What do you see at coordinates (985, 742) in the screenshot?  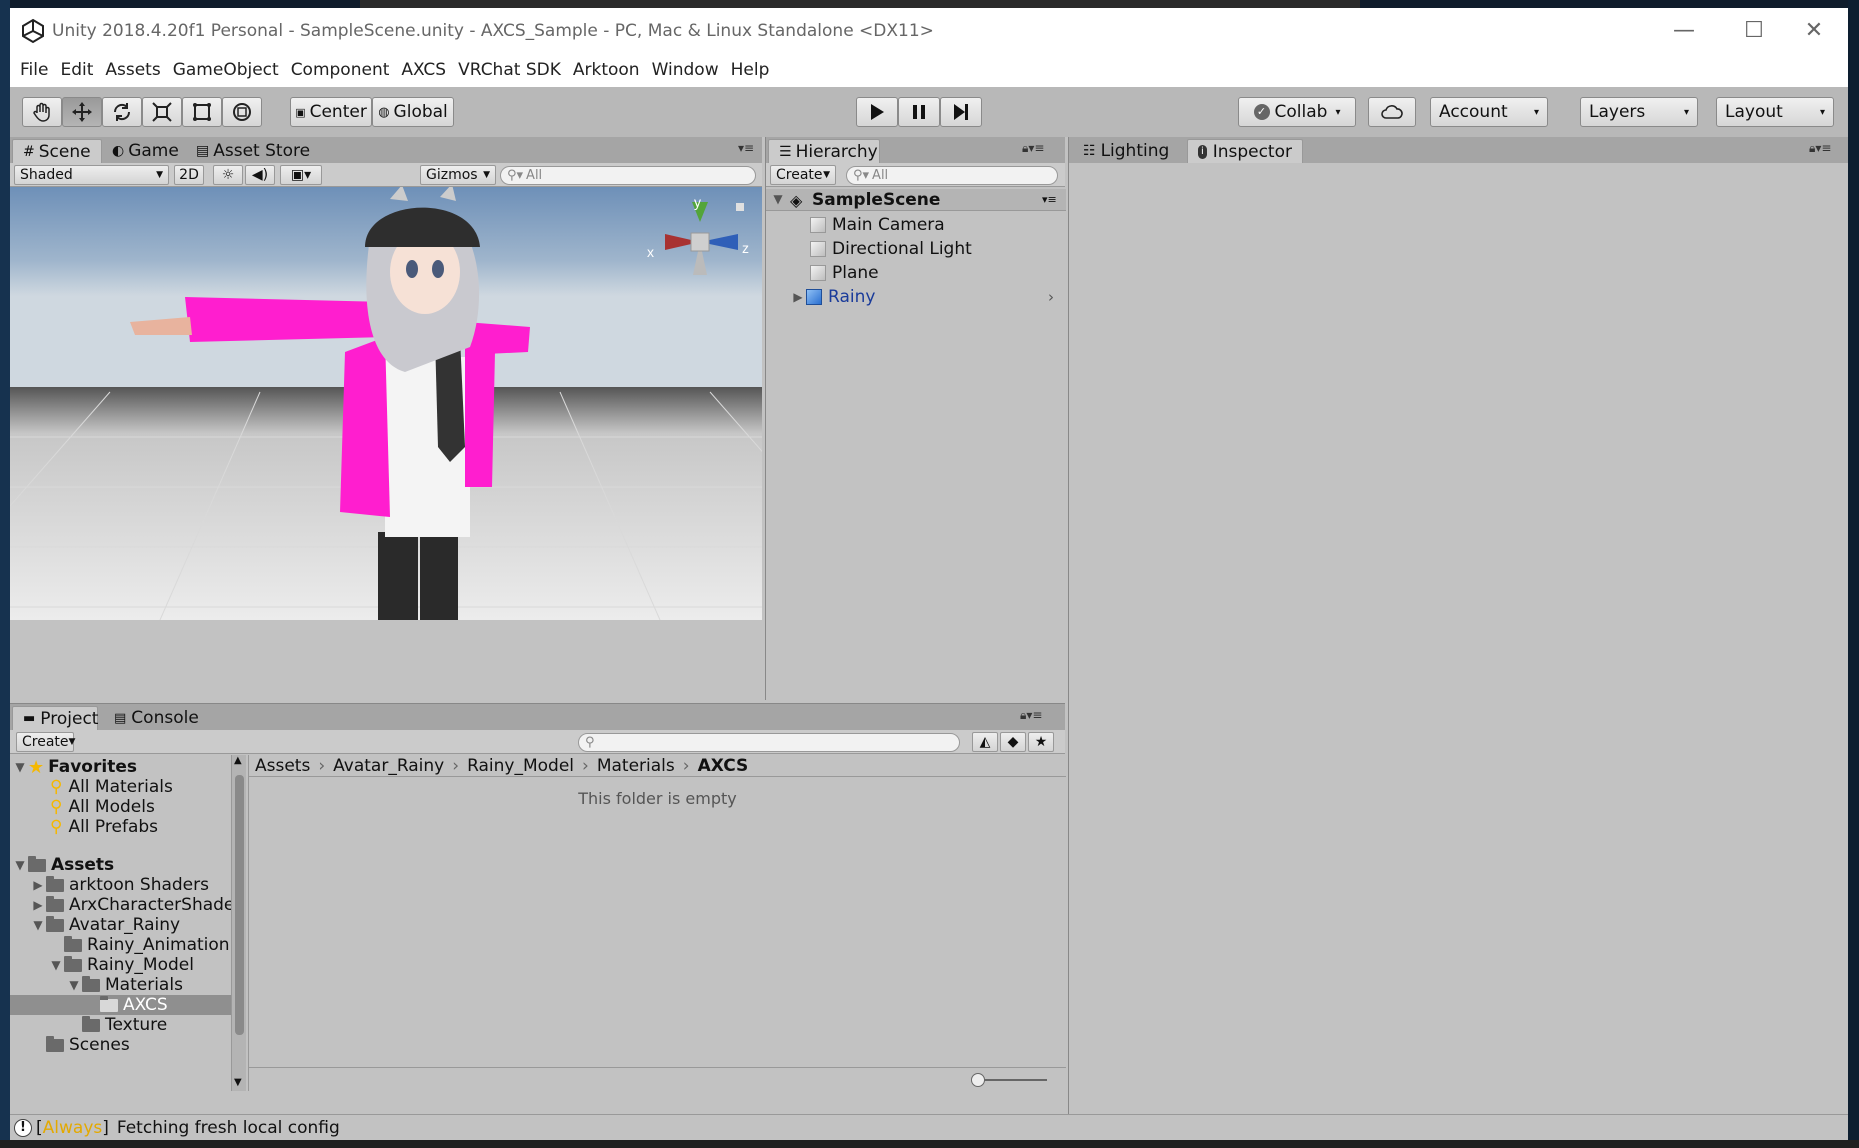 I see `filter-type-button: ◭` at bounding box center [985, 742].